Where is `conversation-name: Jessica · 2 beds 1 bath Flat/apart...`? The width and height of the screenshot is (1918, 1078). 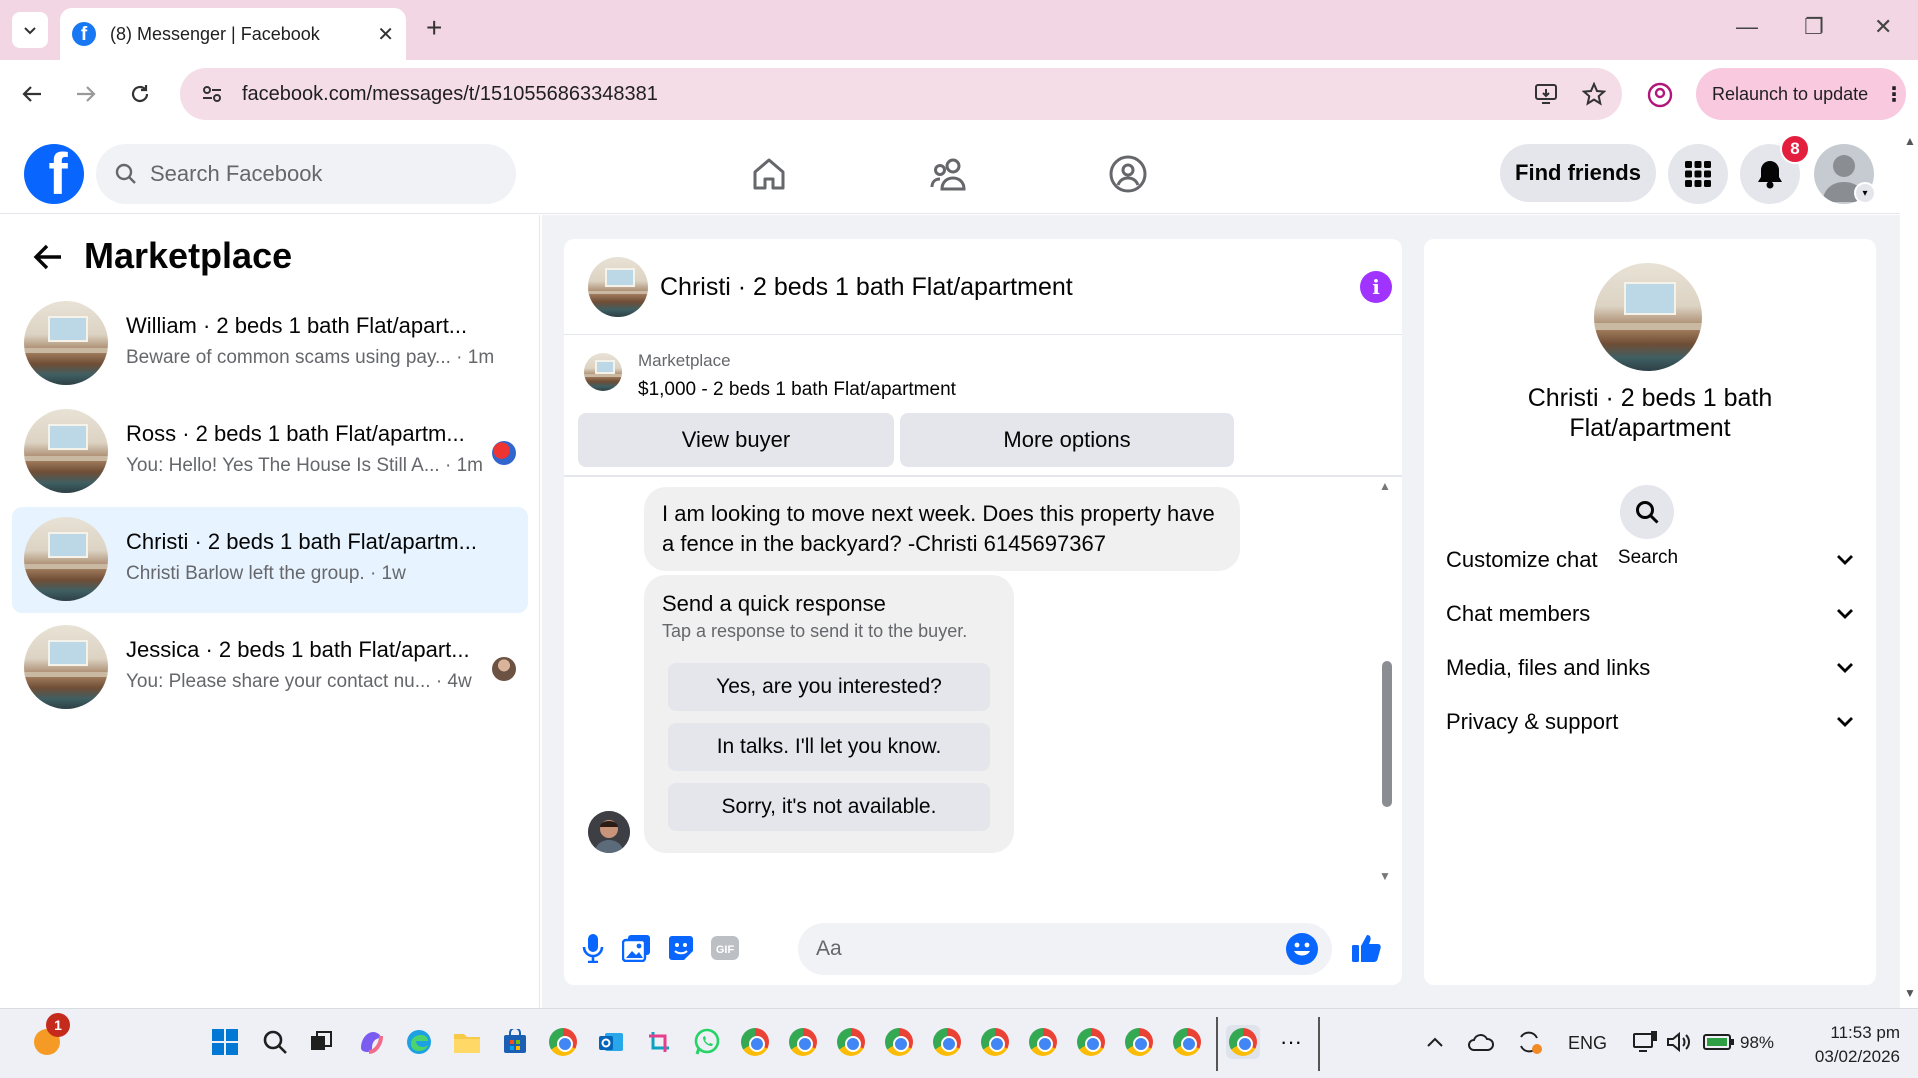 conversation-name: Jessica · 2 beds 1 bath Flat/apart... is located at coordinates (298, 649).